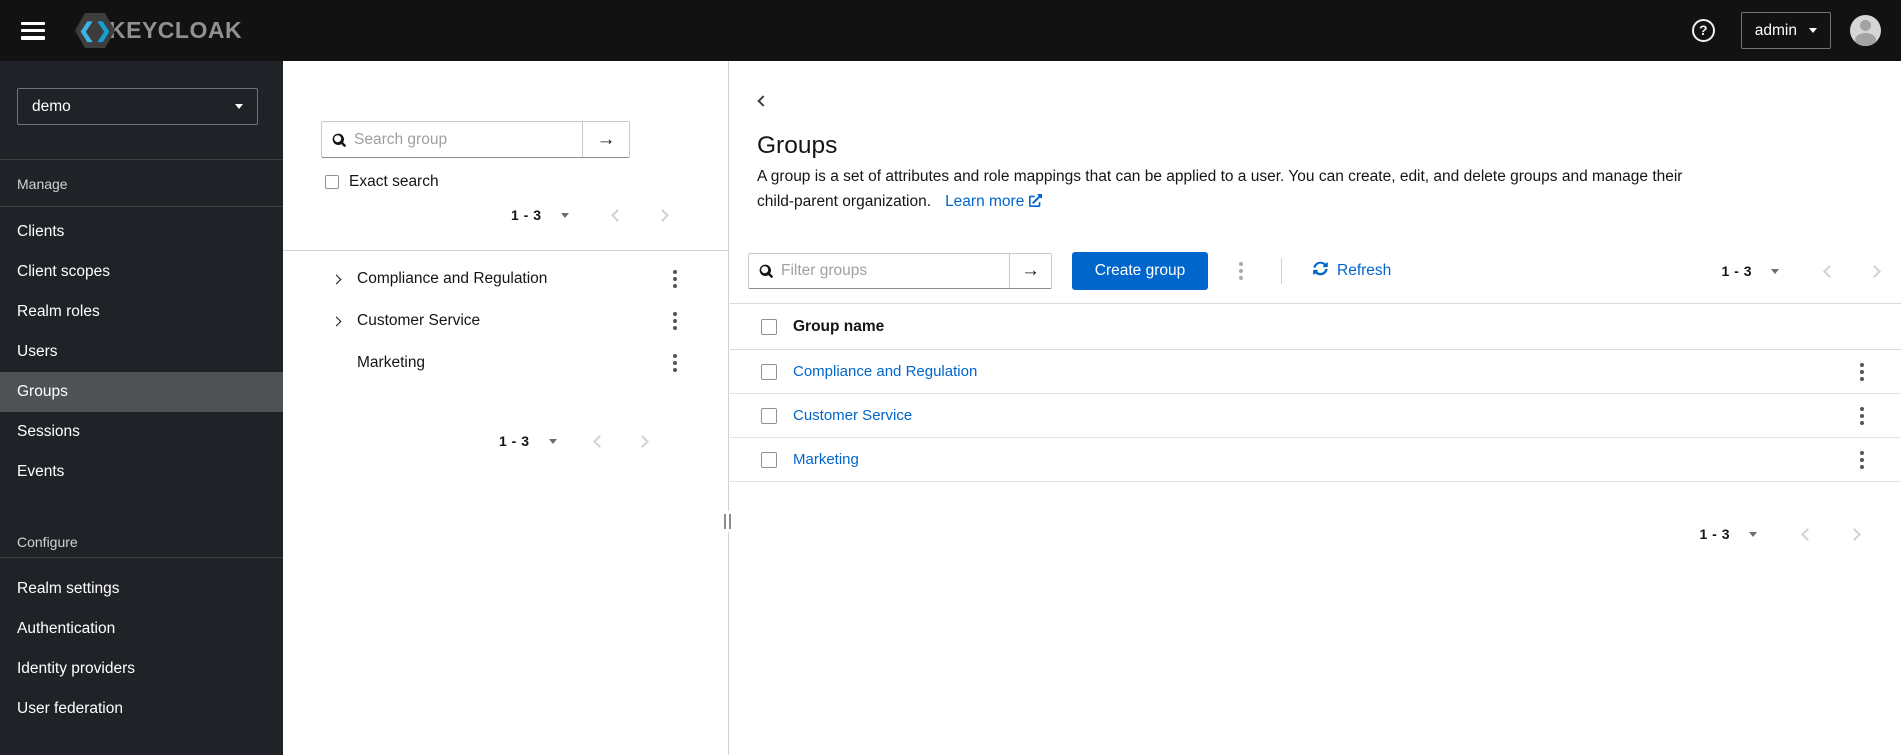  I want to click on tree-item-label: Customer Service, so click(418, 321).